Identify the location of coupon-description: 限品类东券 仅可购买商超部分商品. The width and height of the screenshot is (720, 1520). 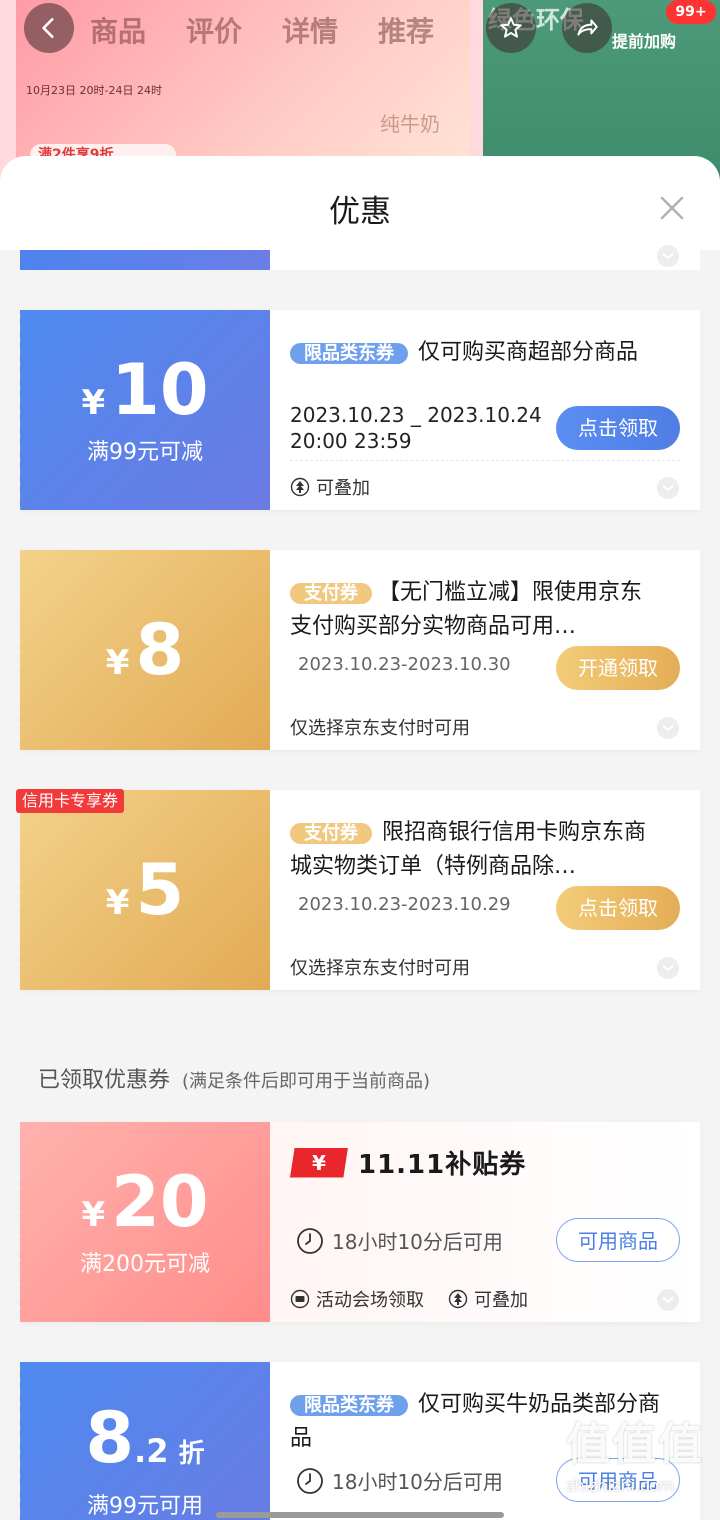
(480, 353).